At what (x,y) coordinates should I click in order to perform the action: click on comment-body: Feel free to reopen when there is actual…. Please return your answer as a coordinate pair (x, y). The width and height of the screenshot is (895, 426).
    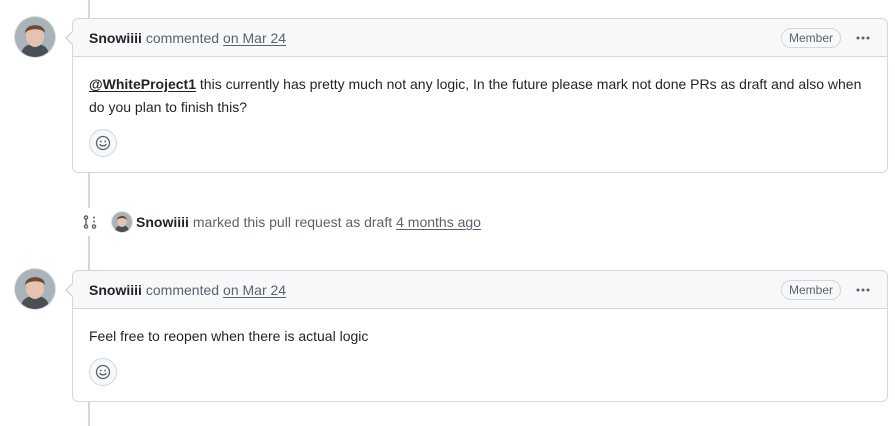
    Looking at the image, I should click on (480, 328).